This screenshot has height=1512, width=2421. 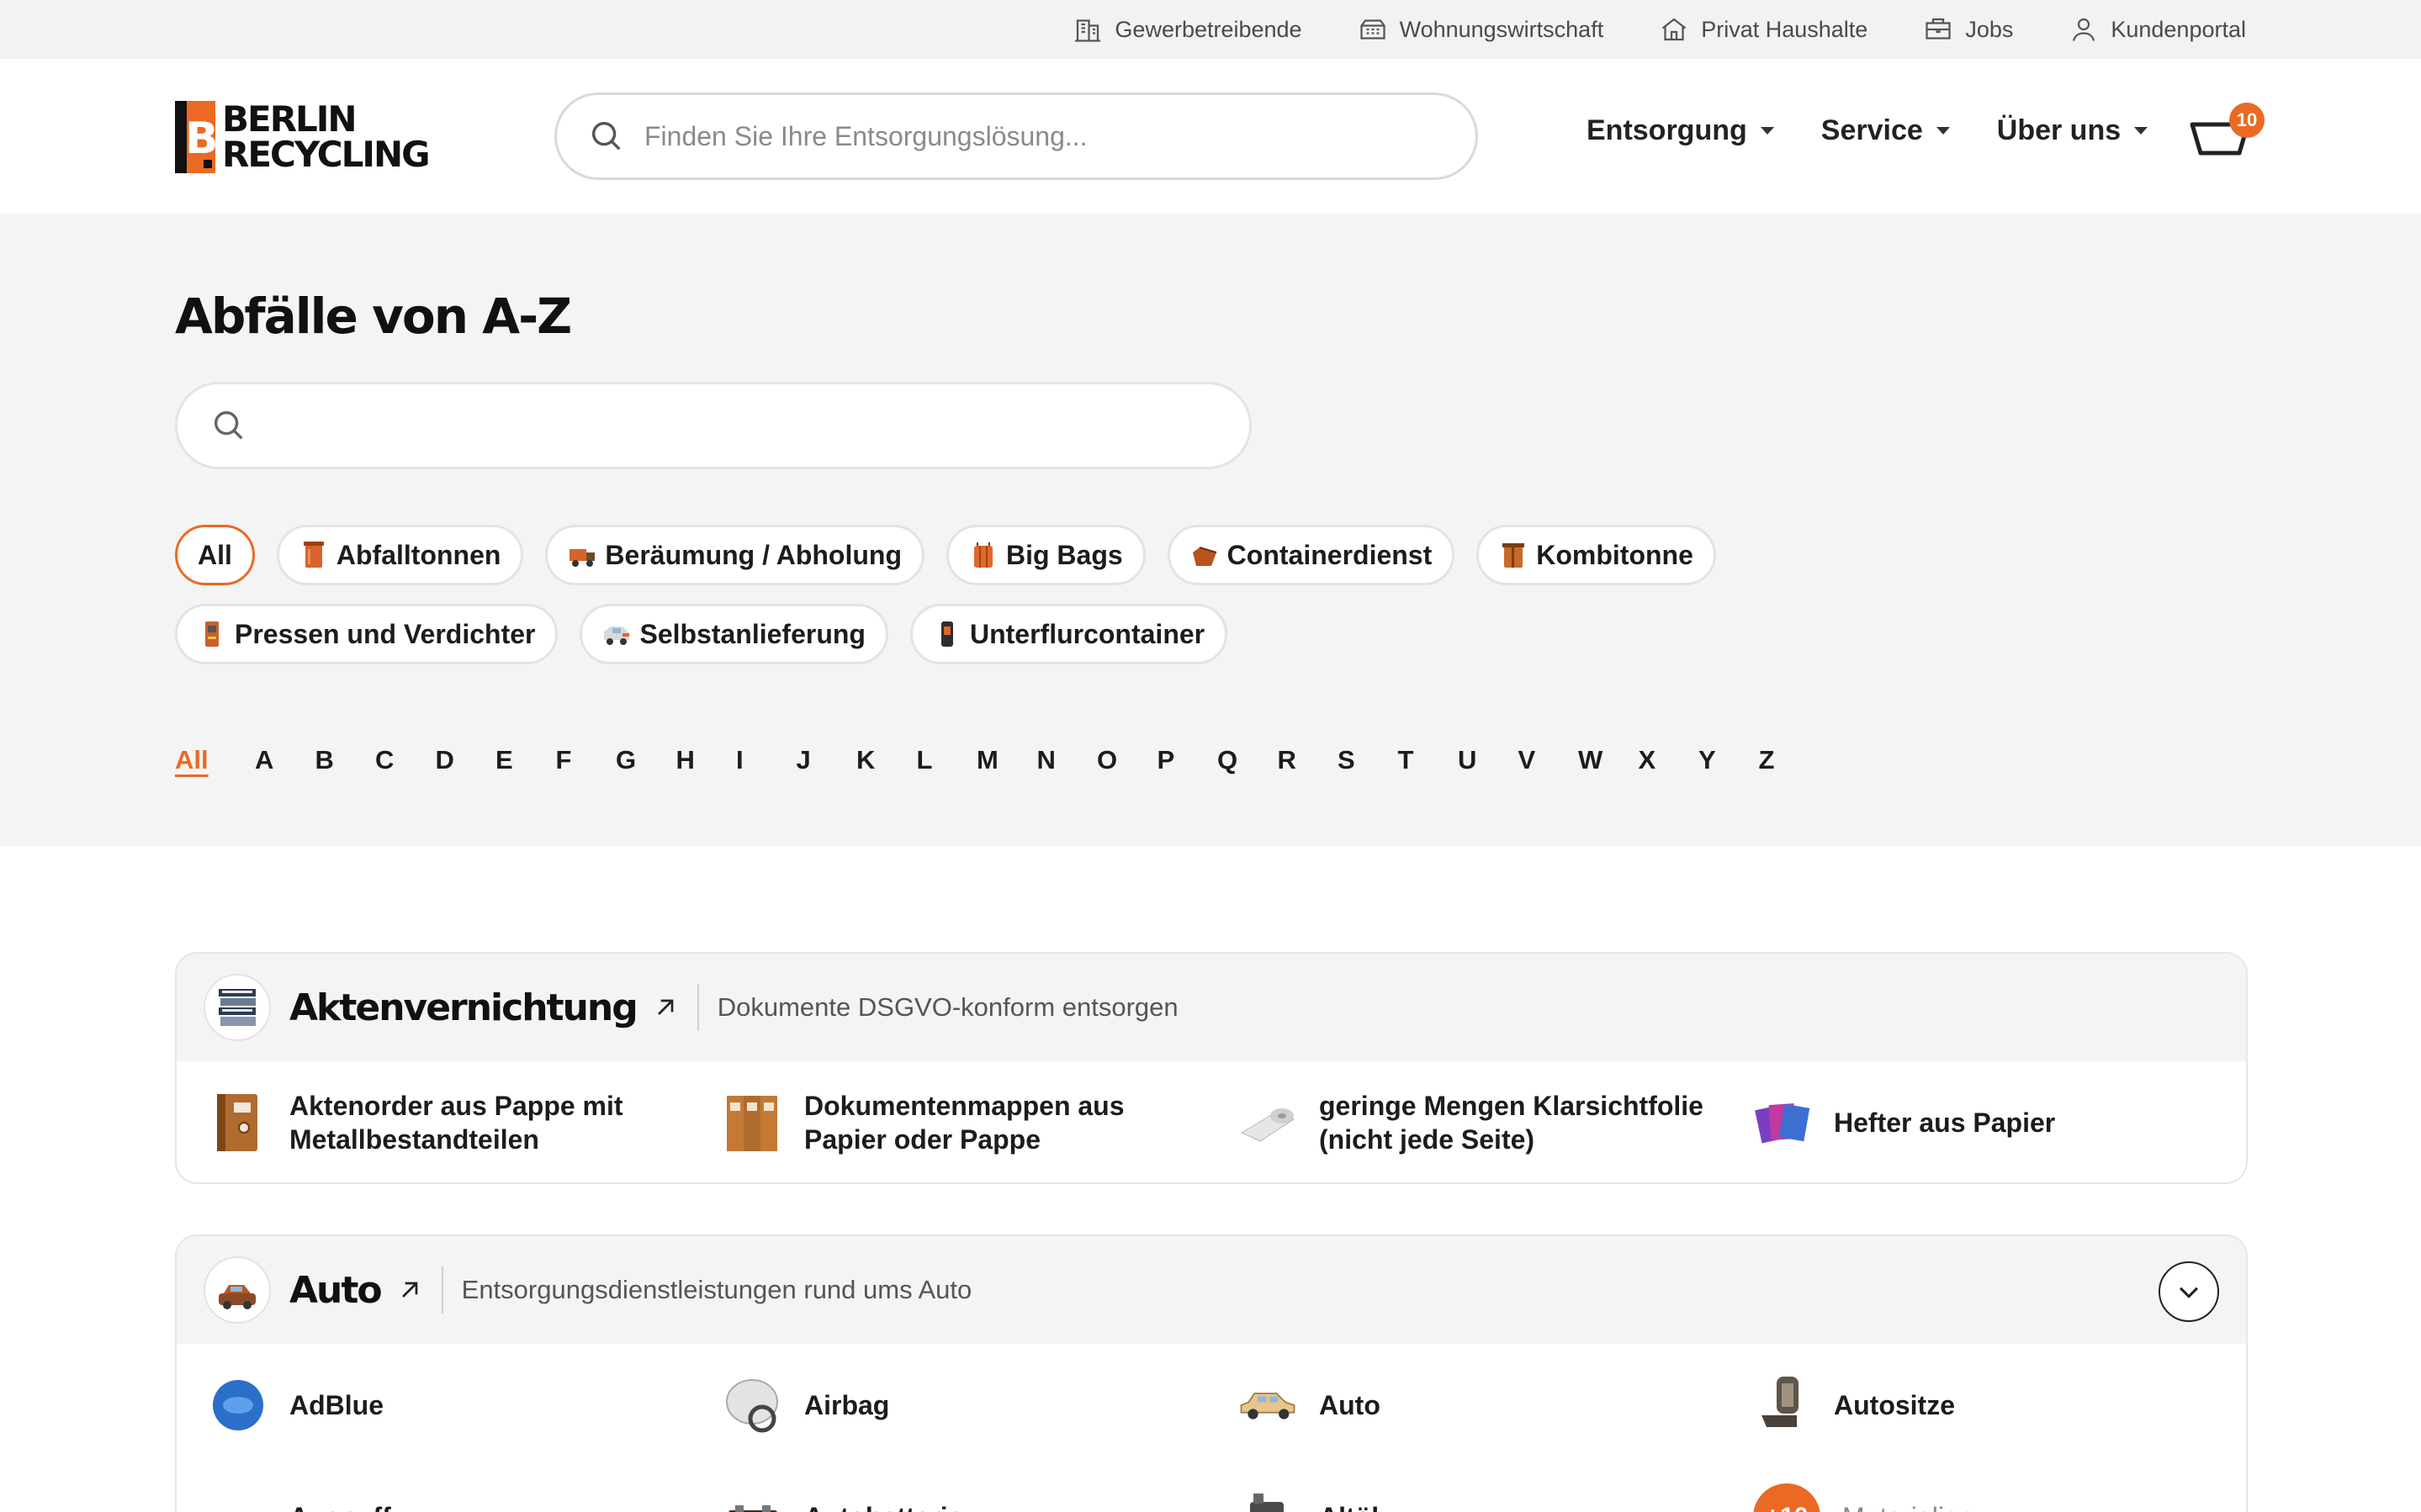 I want to click on utility-link-jobs: Jobs, so click(x=1968, y=29).